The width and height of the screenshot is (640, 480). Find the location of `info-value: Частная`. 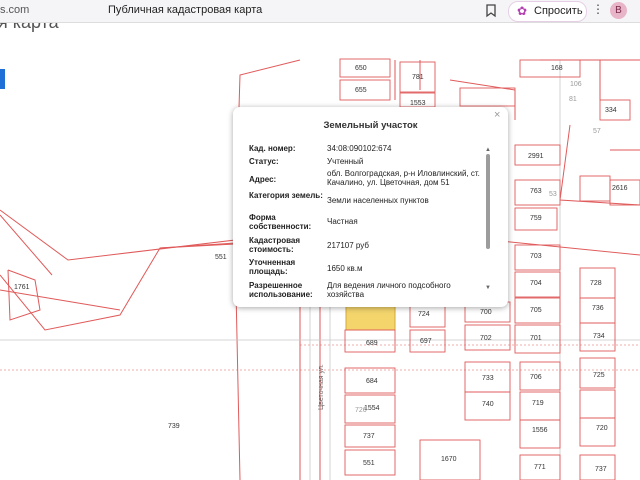

info-value: Частная is located at coordinates (342, 221).